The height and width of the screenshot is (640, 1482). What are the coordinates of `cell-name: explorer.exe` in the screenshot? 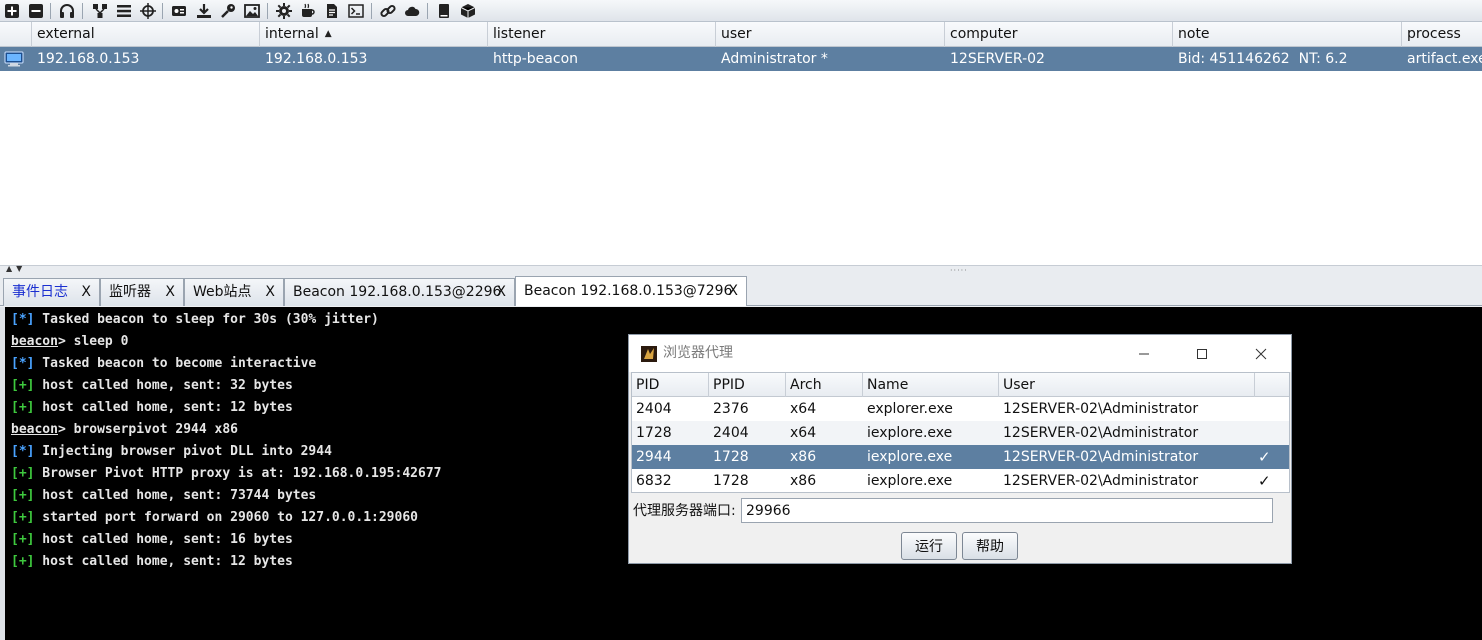 It's located at (910, 409).